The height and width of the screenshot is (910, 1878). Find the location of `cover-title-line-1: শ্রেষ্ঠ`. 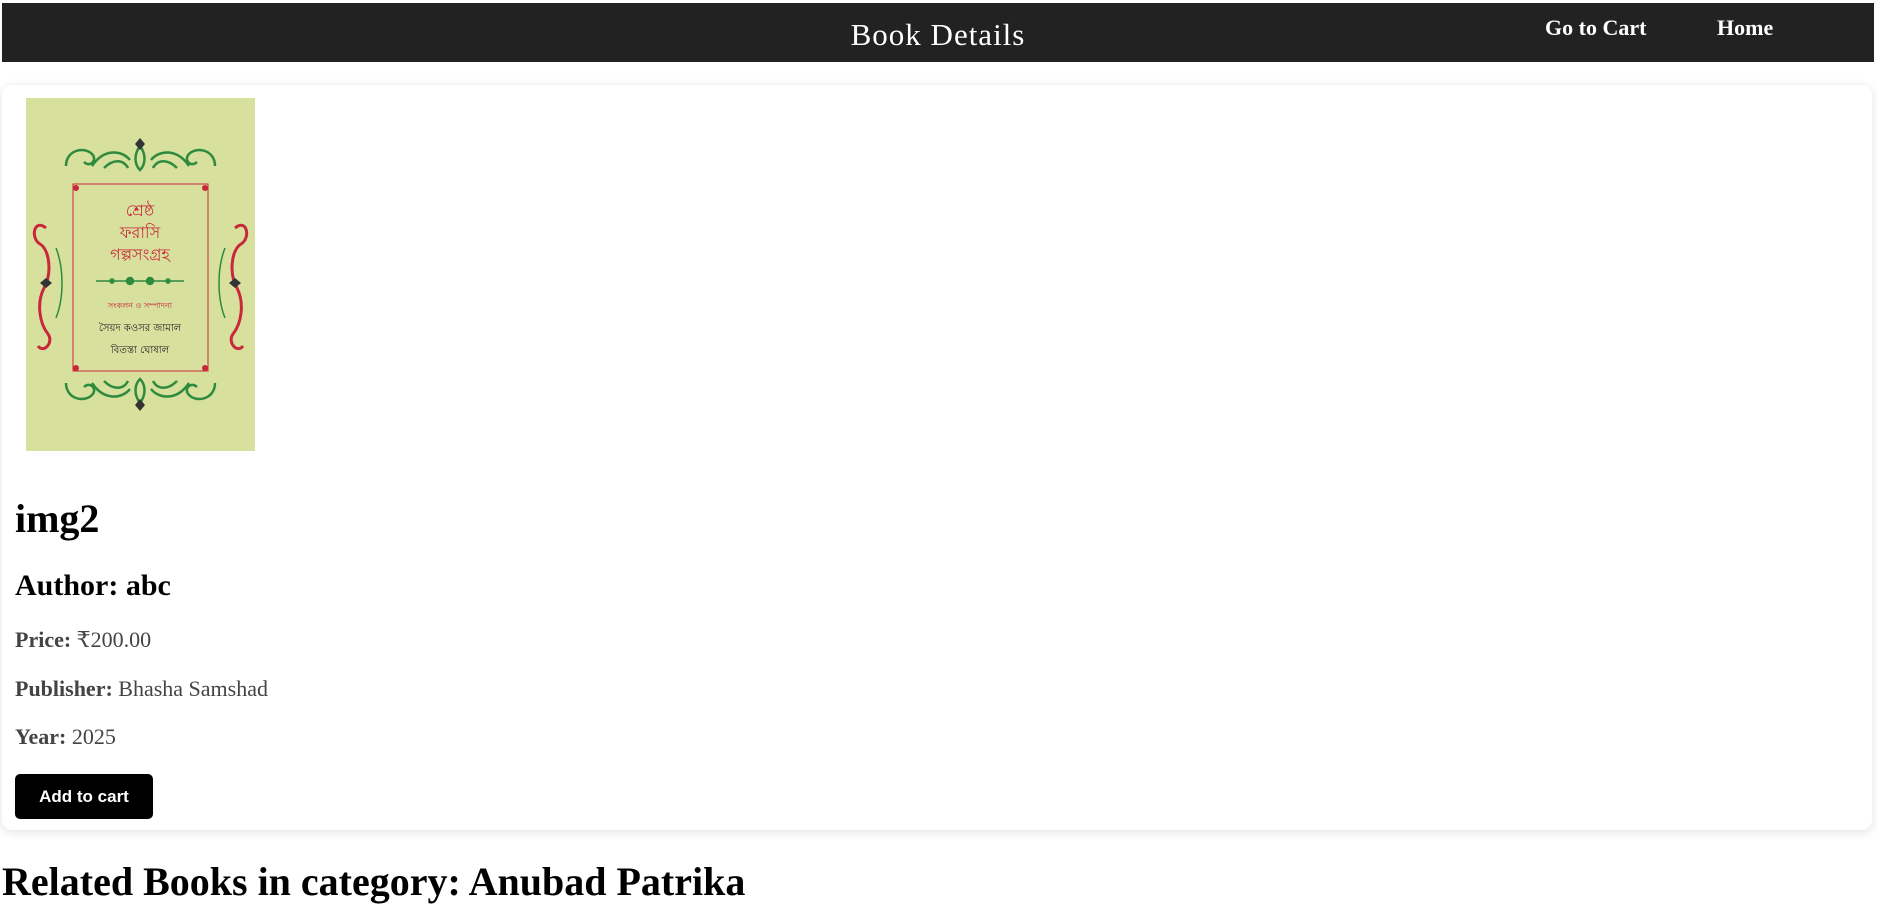

cover-title-line-1: শ্রেষ্ঠ is located at coordinates (140, 210).